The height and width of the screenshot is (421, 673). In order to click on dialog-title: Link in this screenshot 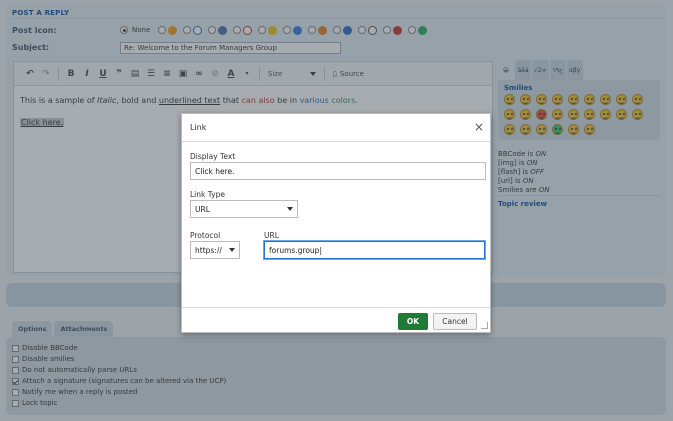, I will do `click(198, 127)`.